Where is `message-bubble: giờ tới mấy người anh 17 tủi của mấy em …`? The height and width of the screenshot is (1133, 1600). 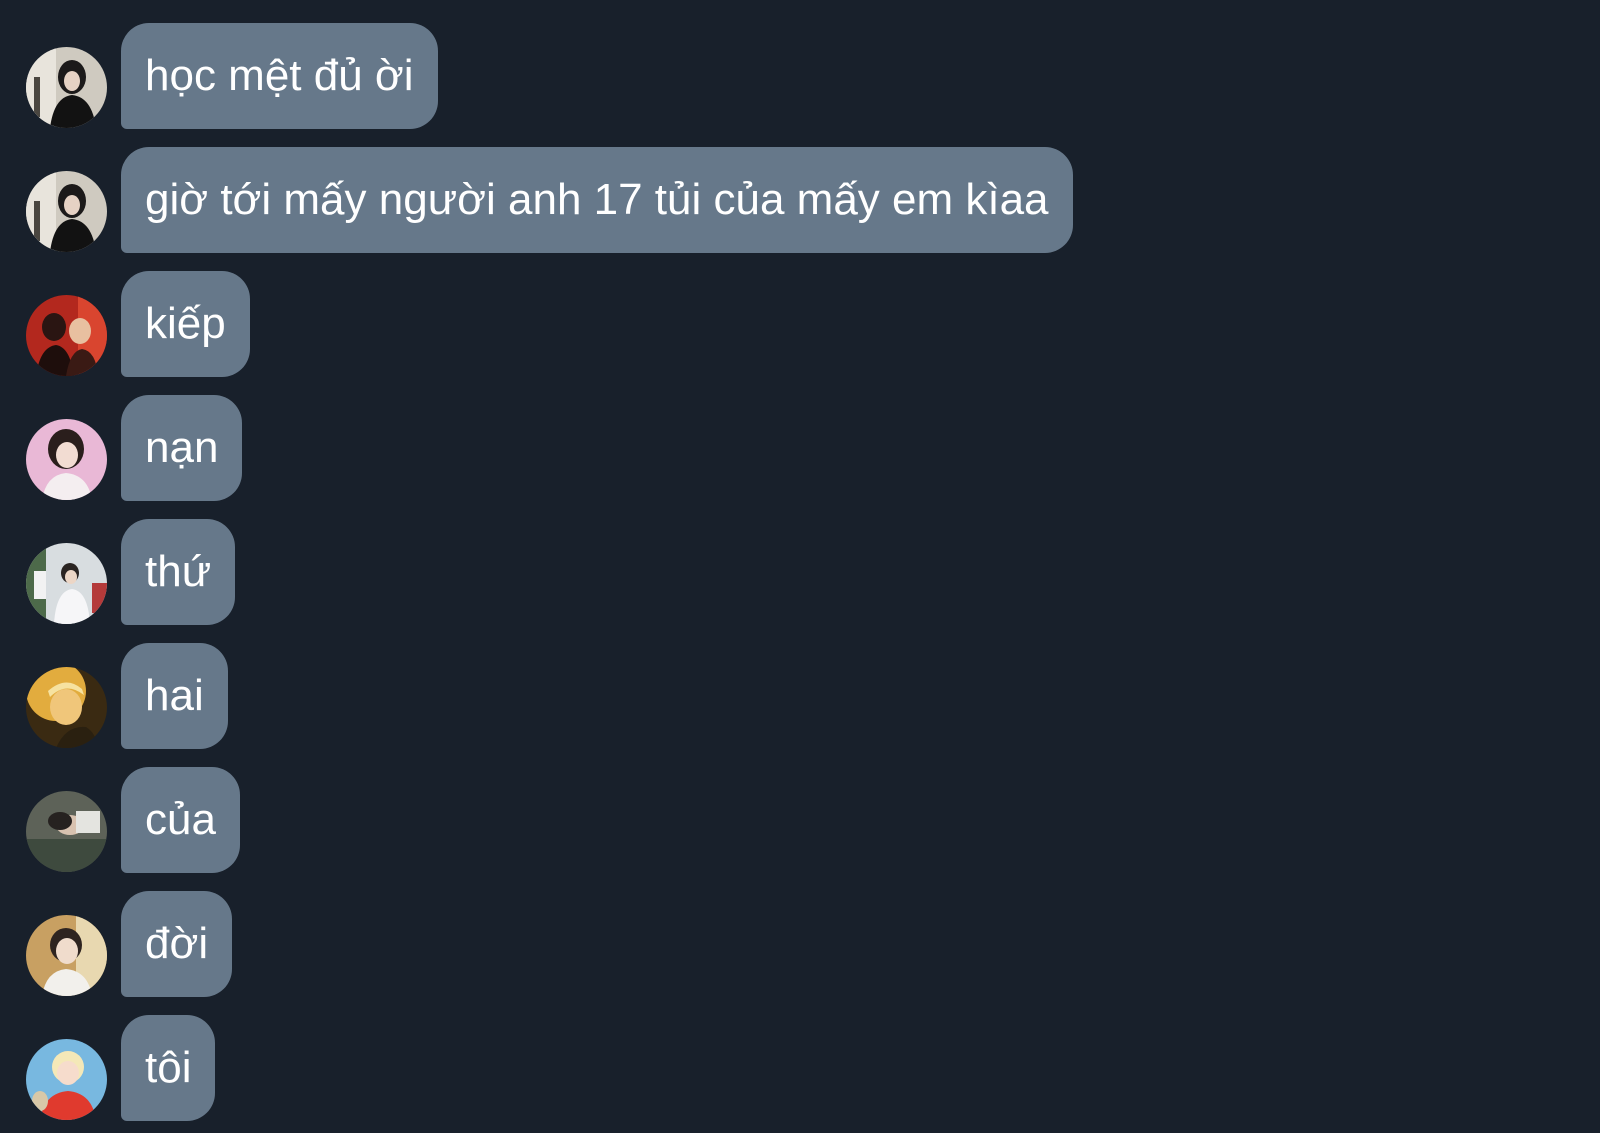
message-bubble: giờ tới mấy người anh 17 tủi của mấy em … is located at coordinates (597, 200).